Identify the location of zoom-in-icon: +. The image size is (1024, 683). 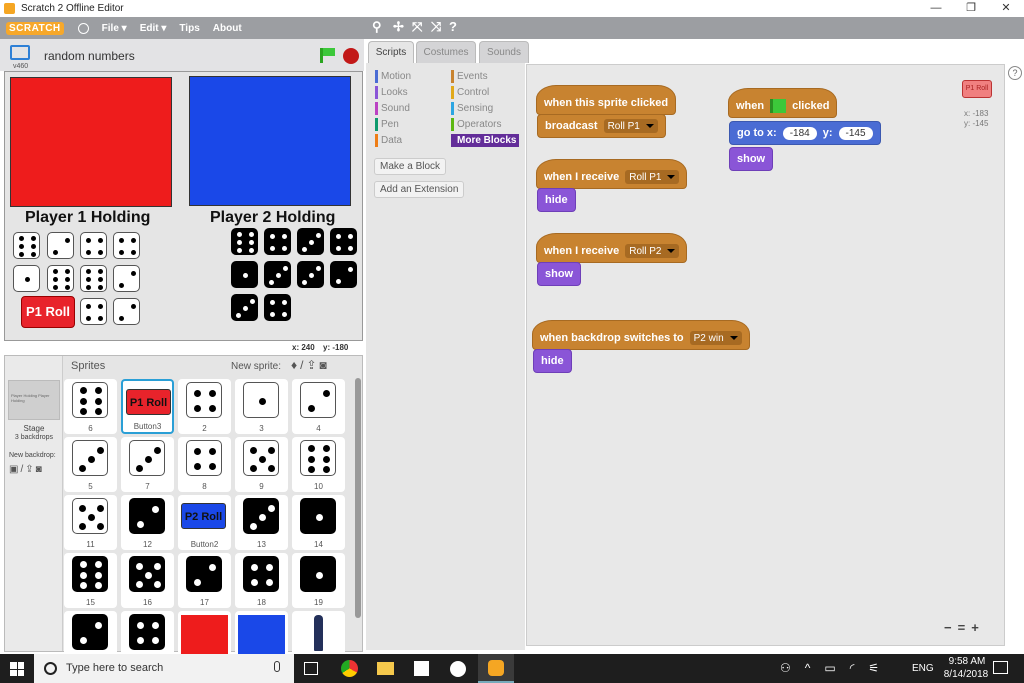
(975, 627).